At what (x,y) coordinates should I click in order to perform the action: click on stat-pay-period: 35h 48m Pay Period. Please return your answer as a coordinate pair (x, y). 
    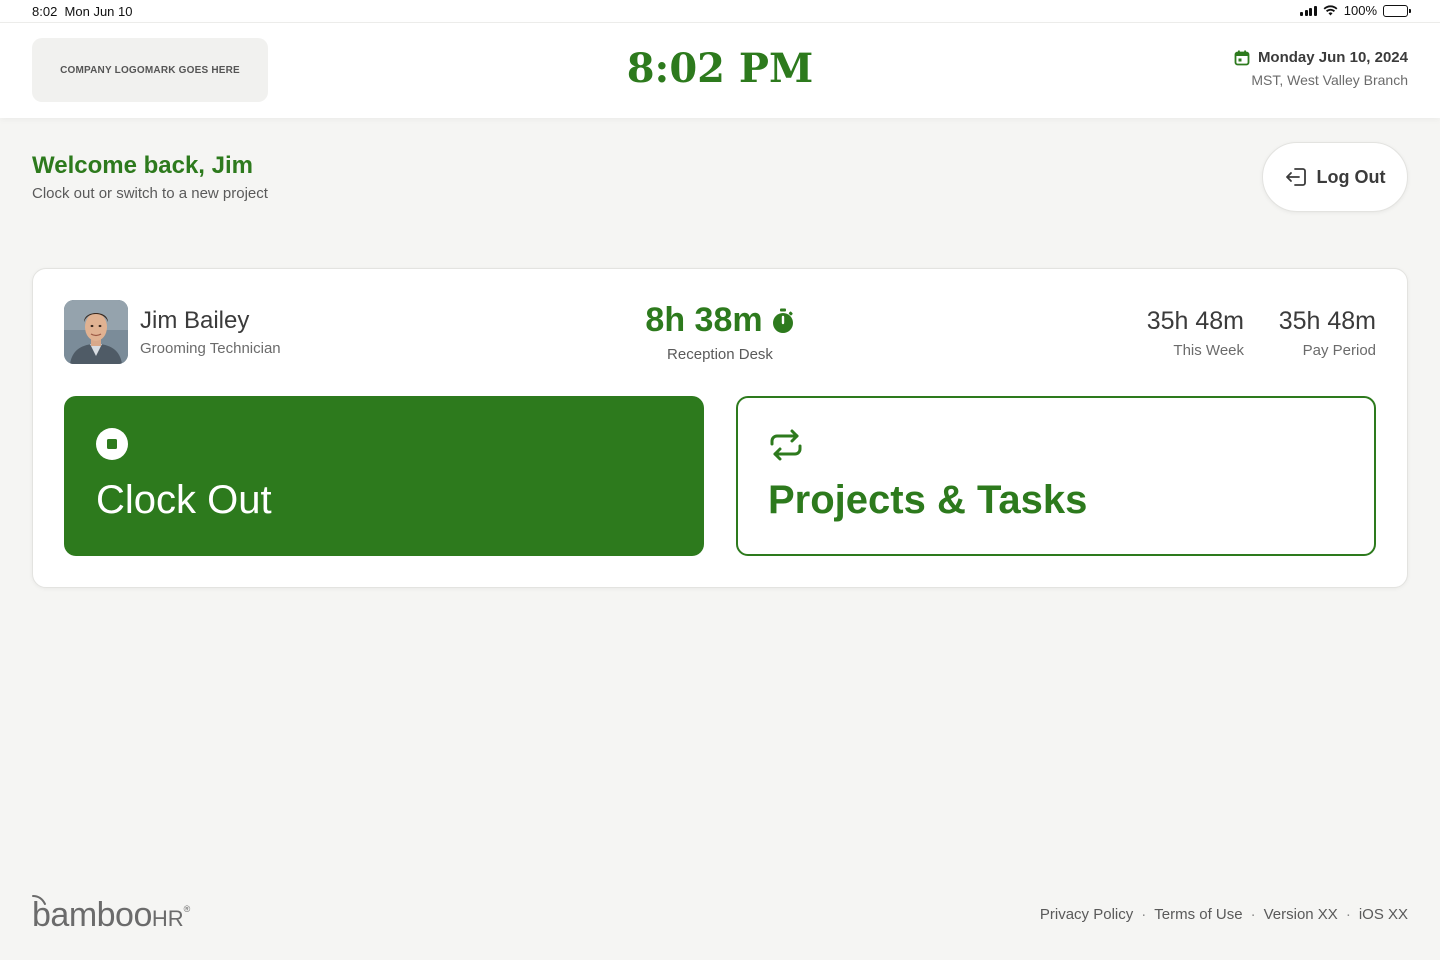
    Looking at the image, I should click on (1327, 333).